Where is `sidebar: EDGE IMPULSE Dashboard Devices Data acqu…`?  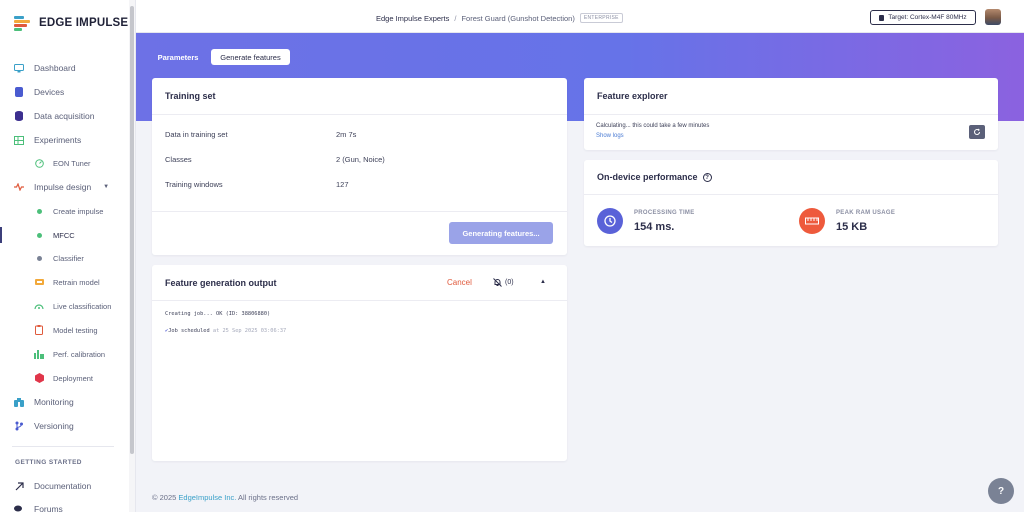
sidebar: EDGE IMPULSE Dashboard Devices Data acqu… is located at coordinates (68, 256).